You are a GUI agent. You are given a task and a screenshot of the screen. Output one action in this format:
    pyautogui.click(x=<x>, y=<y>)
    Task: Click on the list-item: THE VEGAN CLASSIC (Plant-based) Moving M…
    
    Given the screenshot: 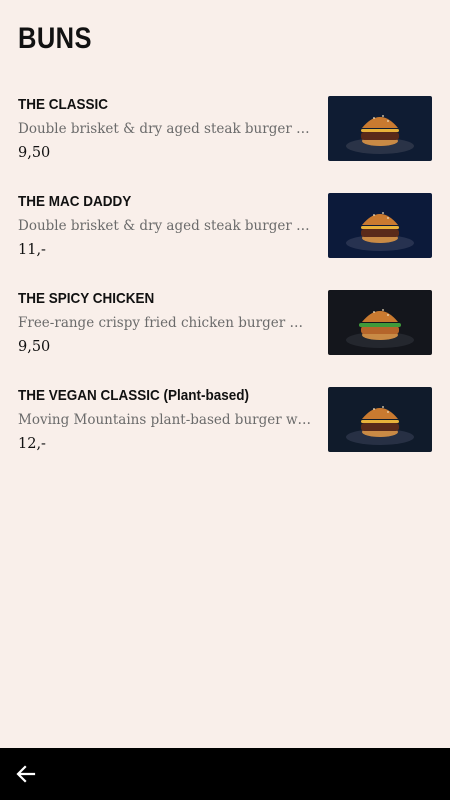 What is the action you would take?
    pyautogui.click(x=225, y=433)
    